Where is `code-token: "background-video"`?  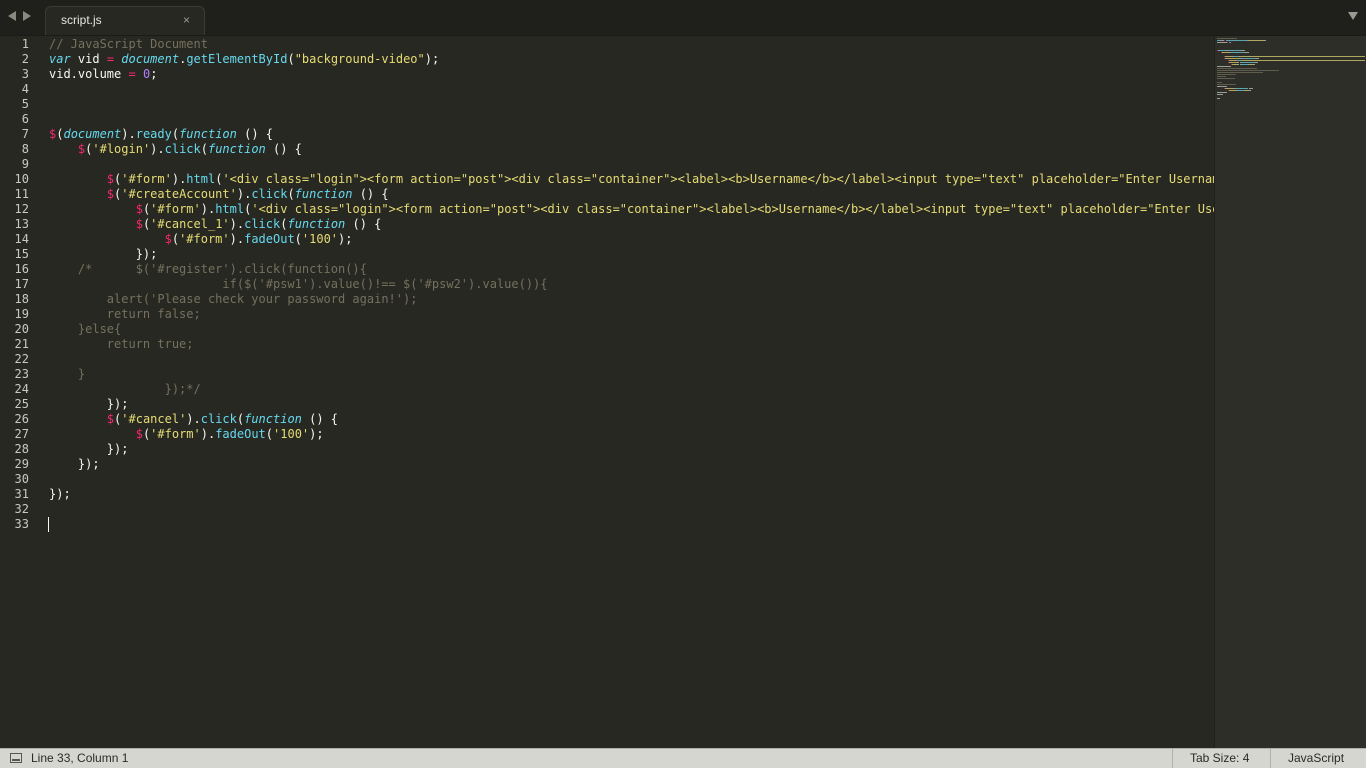 code-token: "background-video" is located at coordinates (359, 59).